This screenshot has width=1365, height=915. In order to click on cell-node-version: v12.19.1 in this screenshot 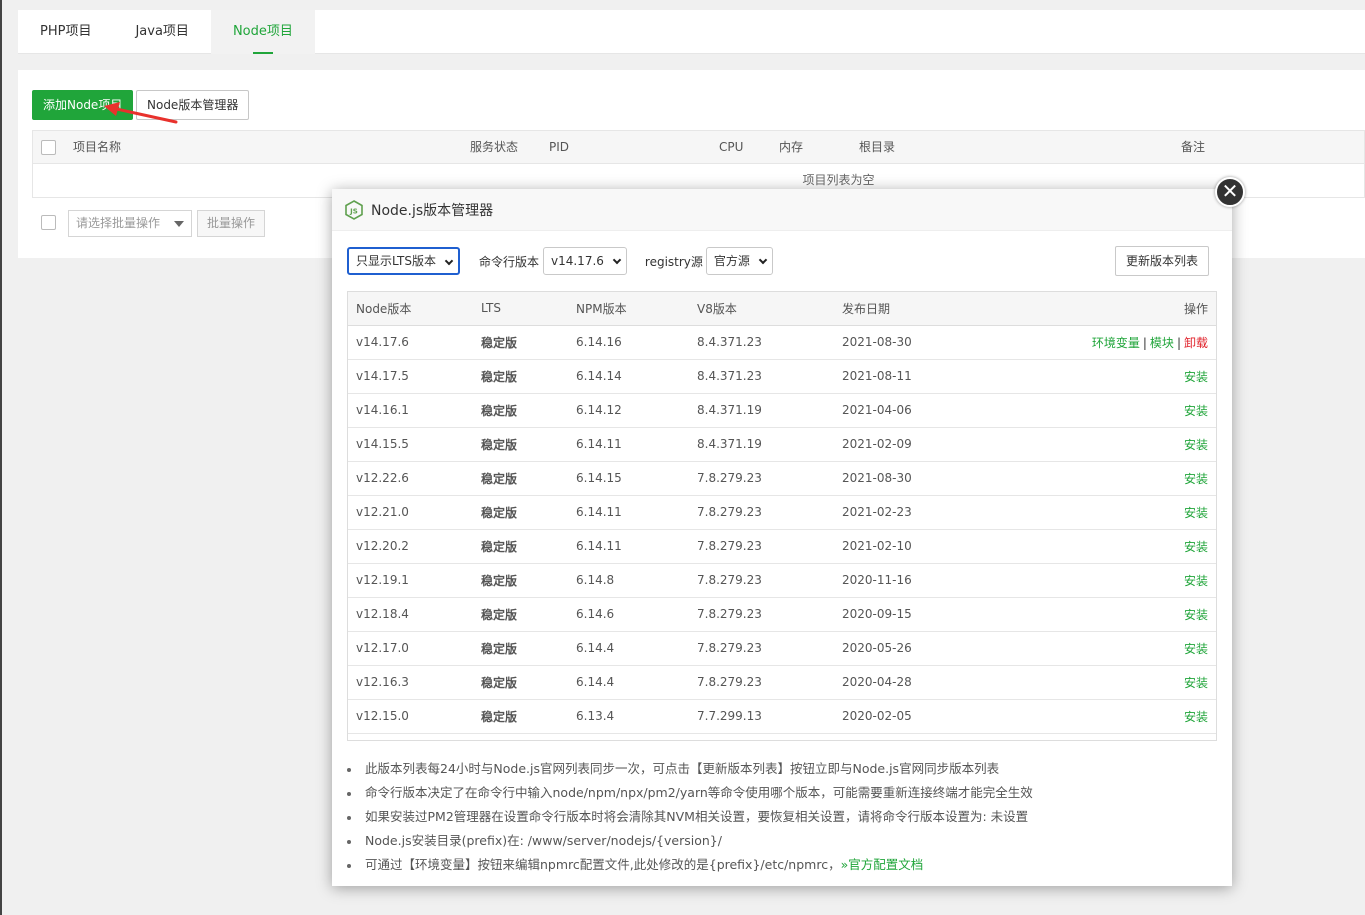, I will do `click(410, 580)`.